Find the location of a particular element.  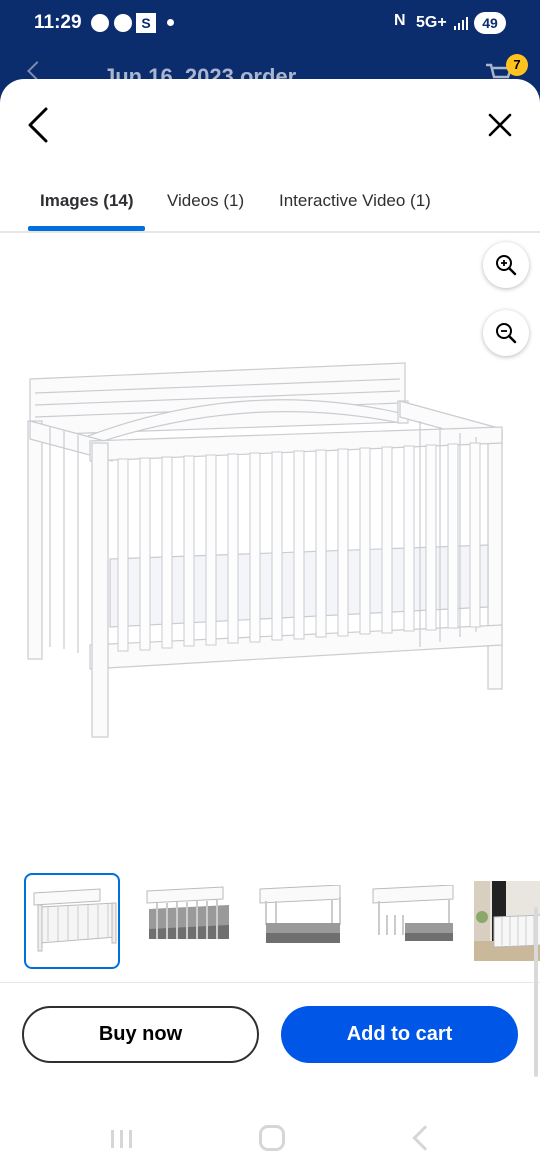

scrollbar is located at coordinates (536, 992).